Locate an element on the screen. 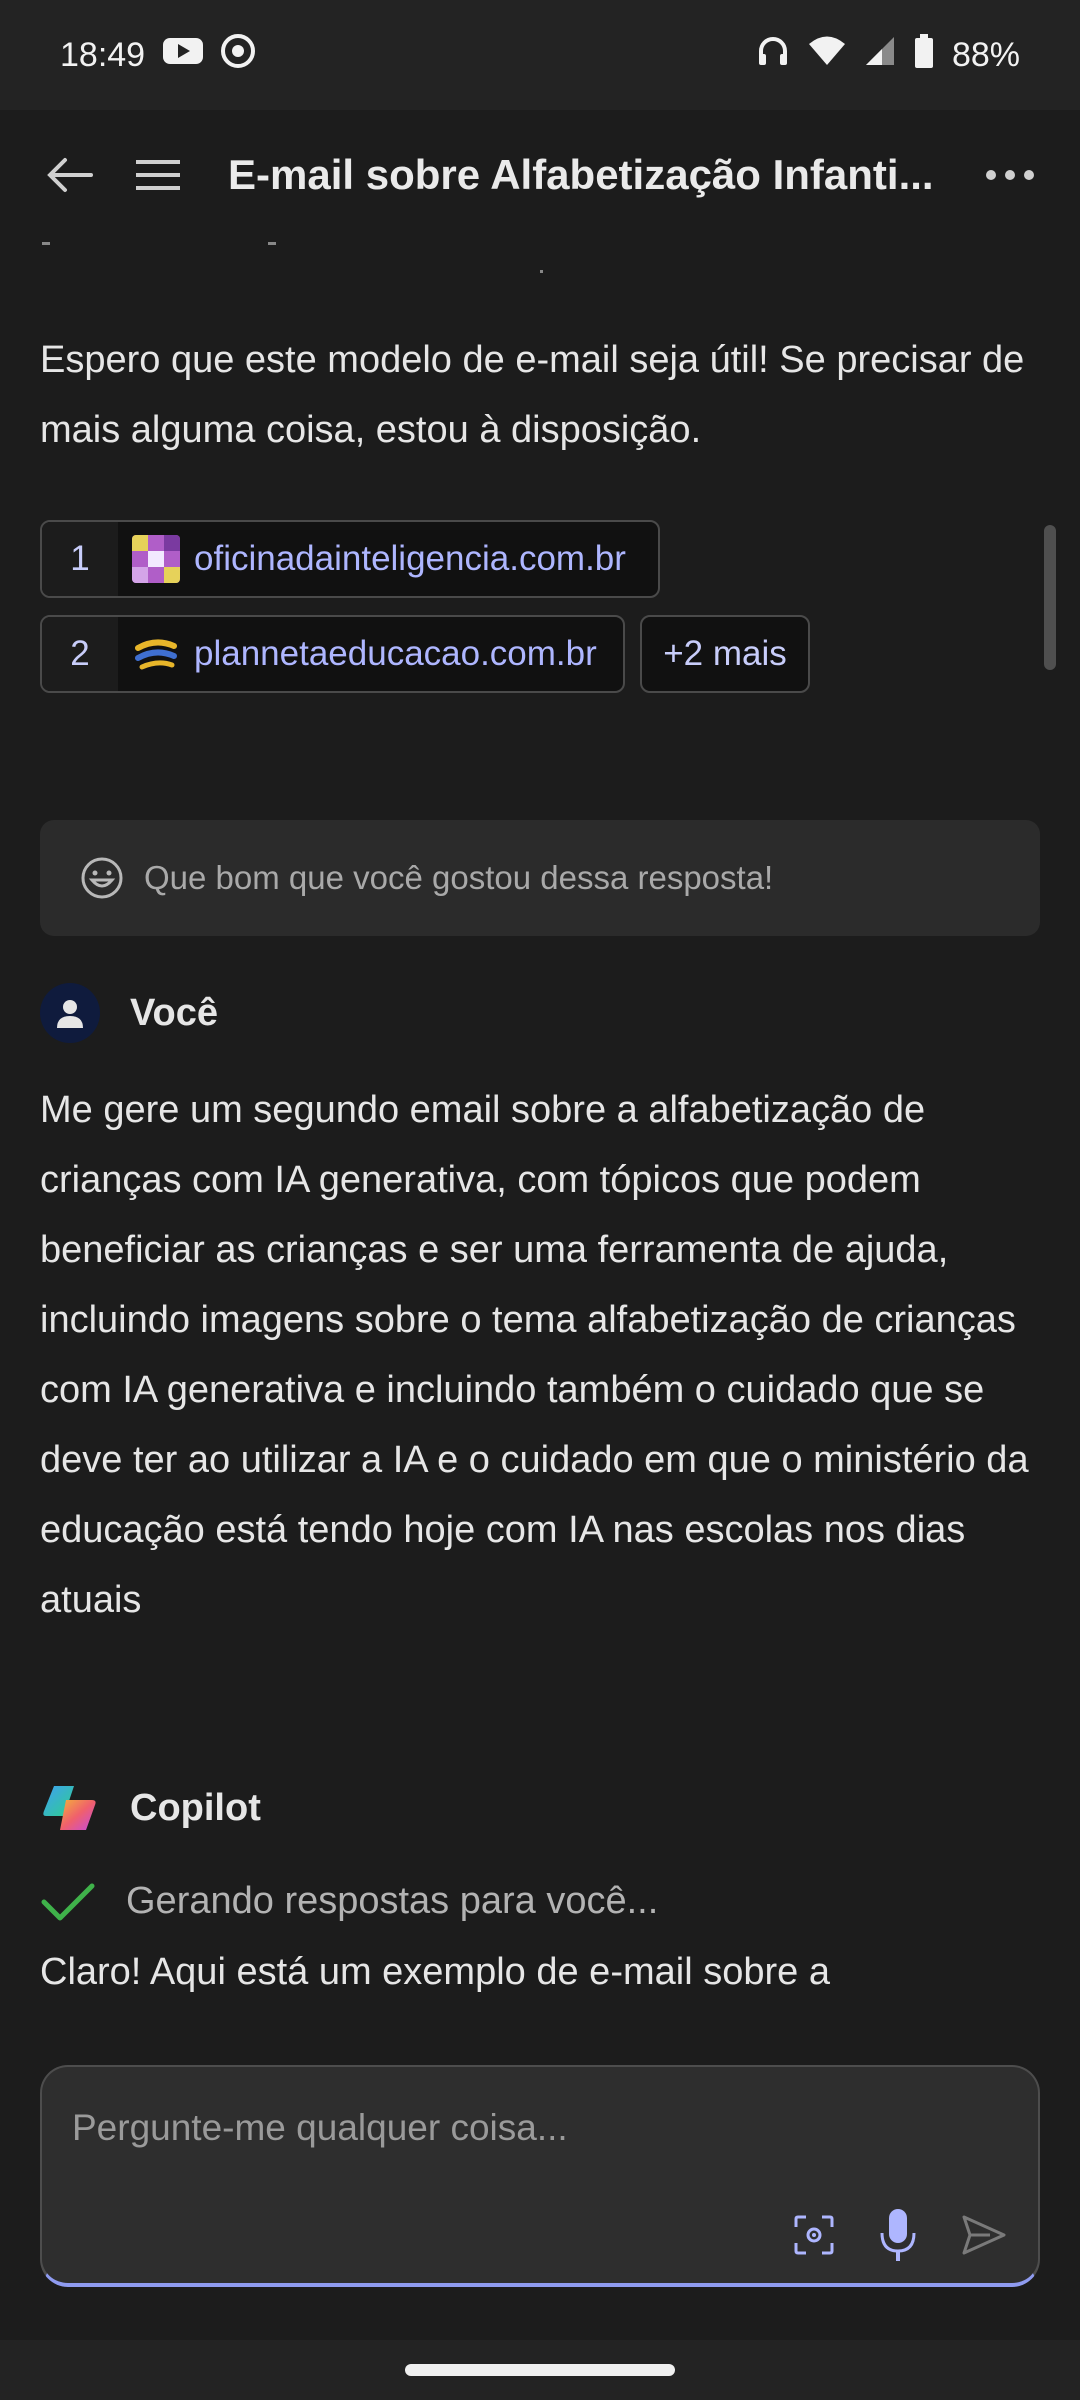 This screenshot has height=2400, width=1080. feedback-text: Que bom que você gostou dessa resposta! is located at coordinates (459, 877).